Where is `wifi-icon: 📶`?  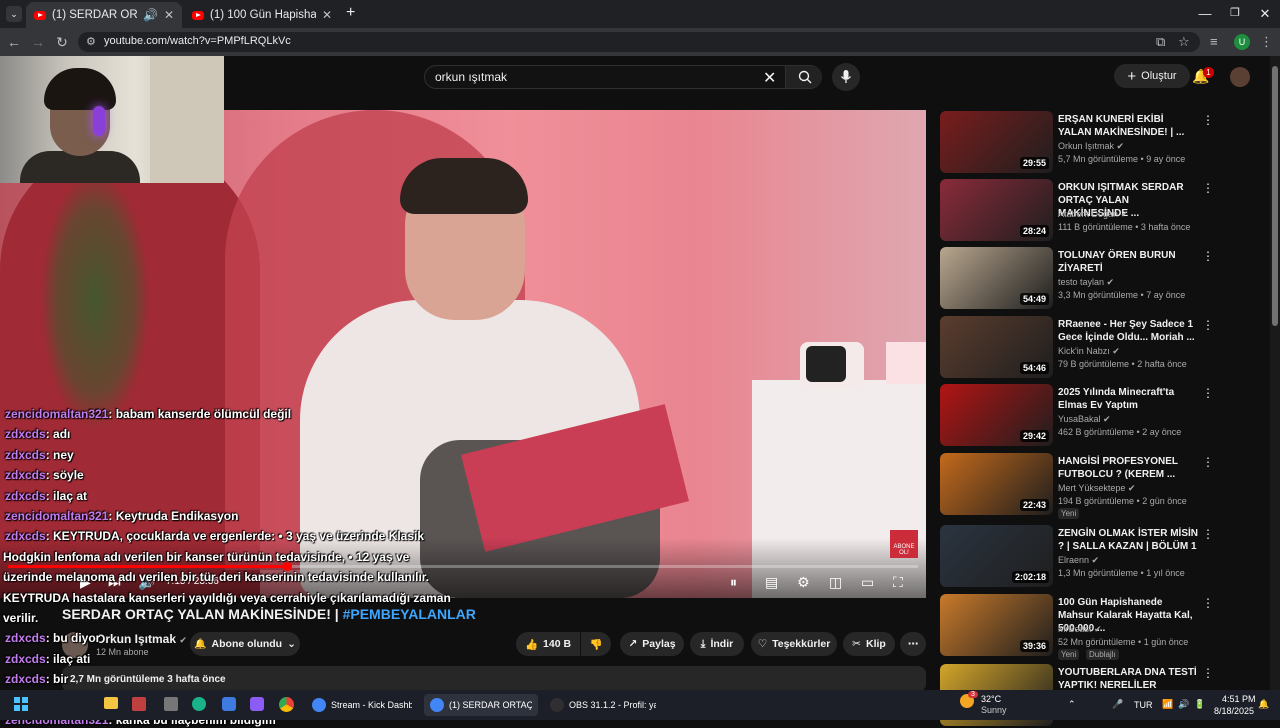 wifi-icon: 📶 is located at coordinates (1167, 704).